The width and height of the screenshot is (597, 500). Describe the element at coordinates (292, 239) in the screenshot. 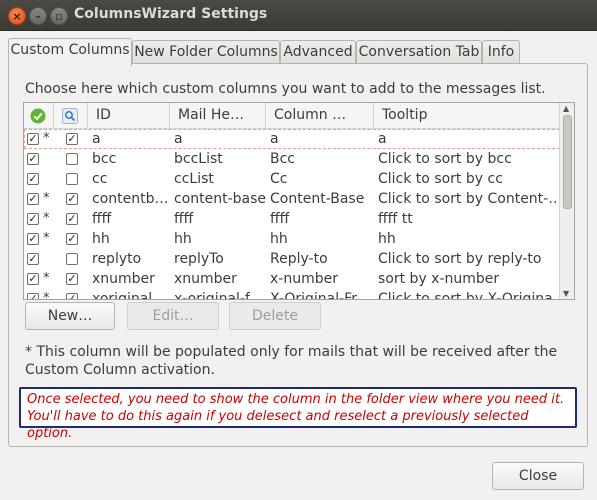

I see `table-row: ✓ * ✓ hh hh hh hh` at that location.